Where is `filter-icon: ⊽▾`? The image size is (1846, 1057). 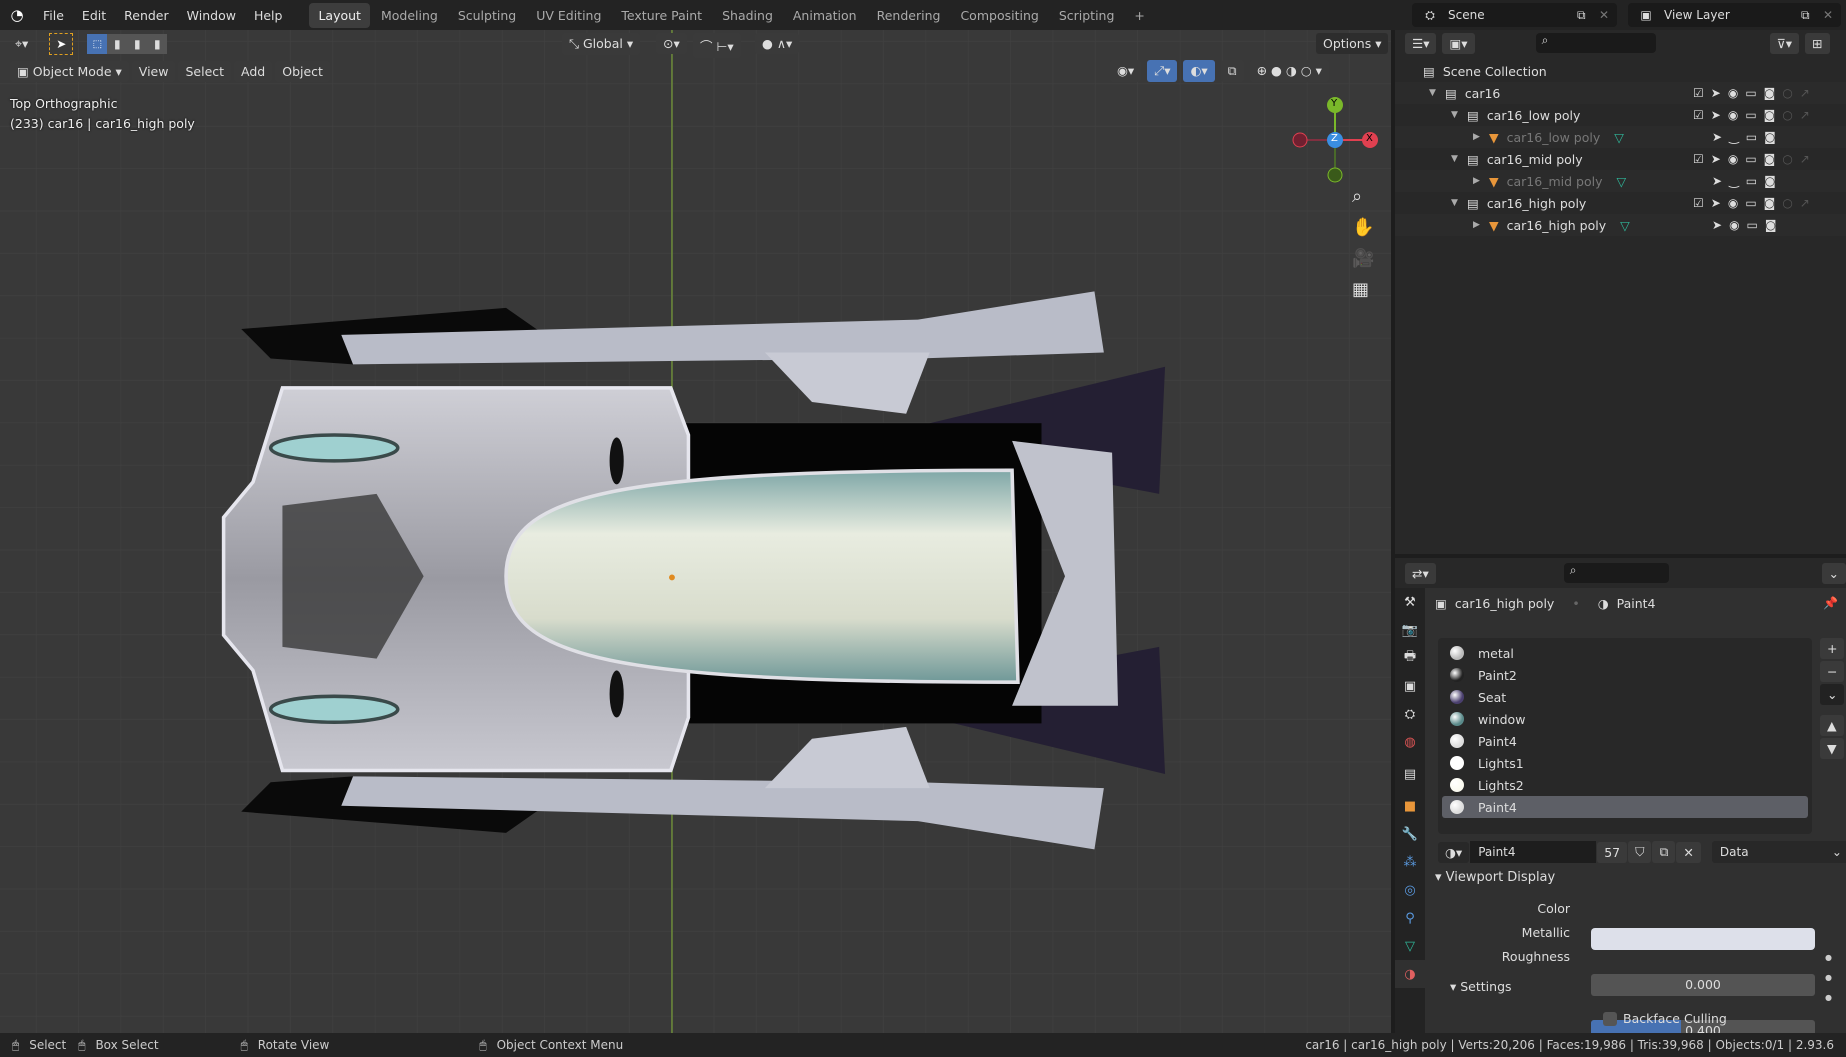
filter-icon: ⊽▾ is located at coordinates (1784, 43).